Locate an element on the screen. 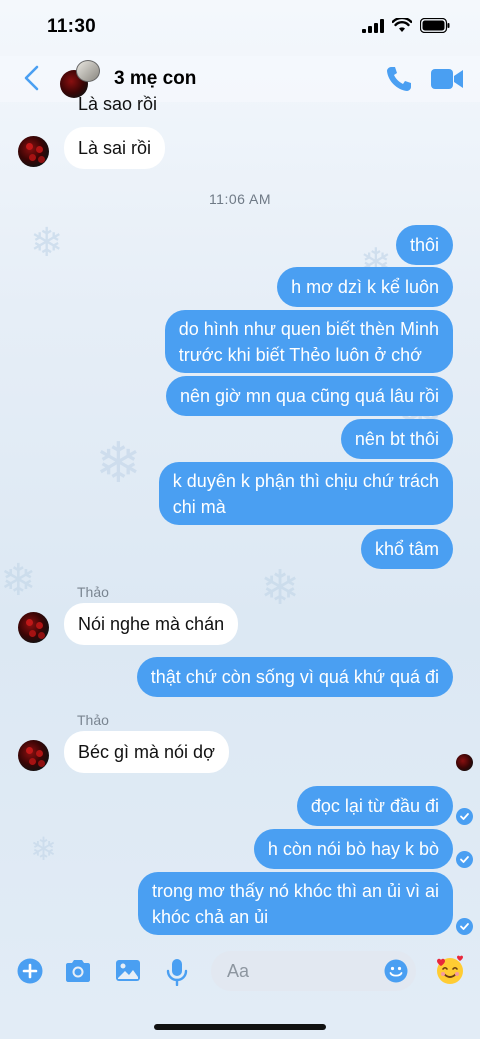 This screenshot has width=480, height=1039. message-bubble-outgoing: nên giờ mn qua cũng quá lâu rồi is located at coordinates (309, 396).